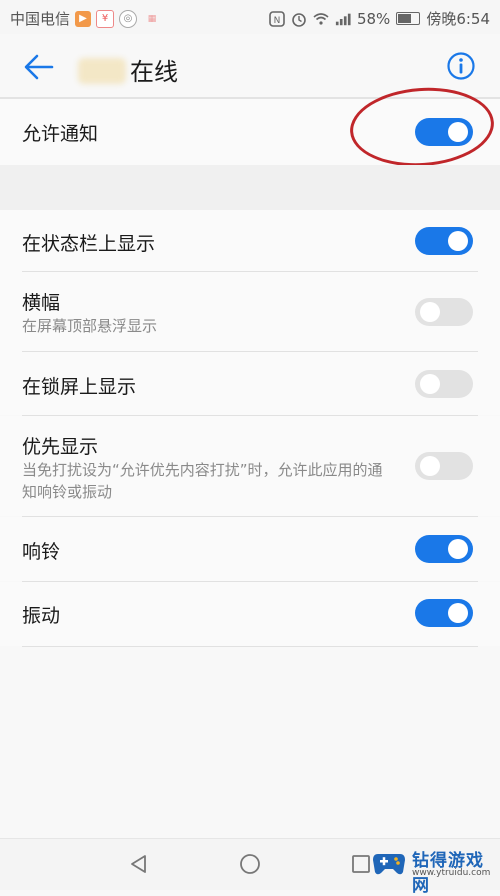 This screenshot has height=896, width=500. I want to click on wifi-icon, so click(321, 18).